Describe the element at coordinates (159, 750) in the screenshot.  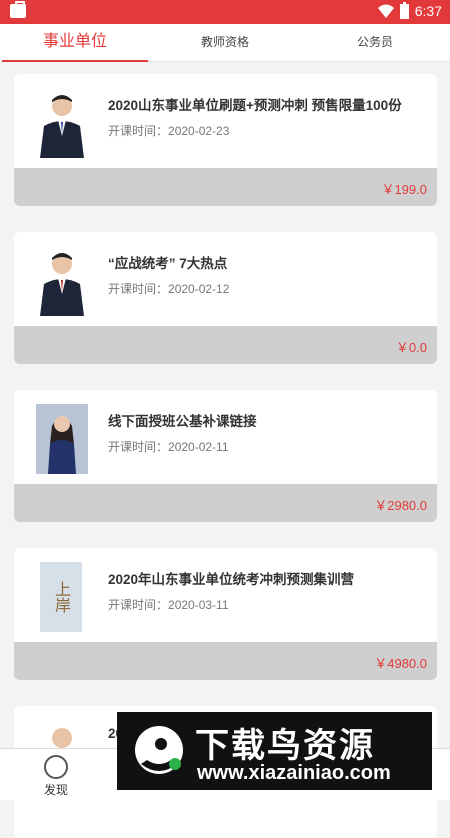
I see `bird-logo-icon` at that location.